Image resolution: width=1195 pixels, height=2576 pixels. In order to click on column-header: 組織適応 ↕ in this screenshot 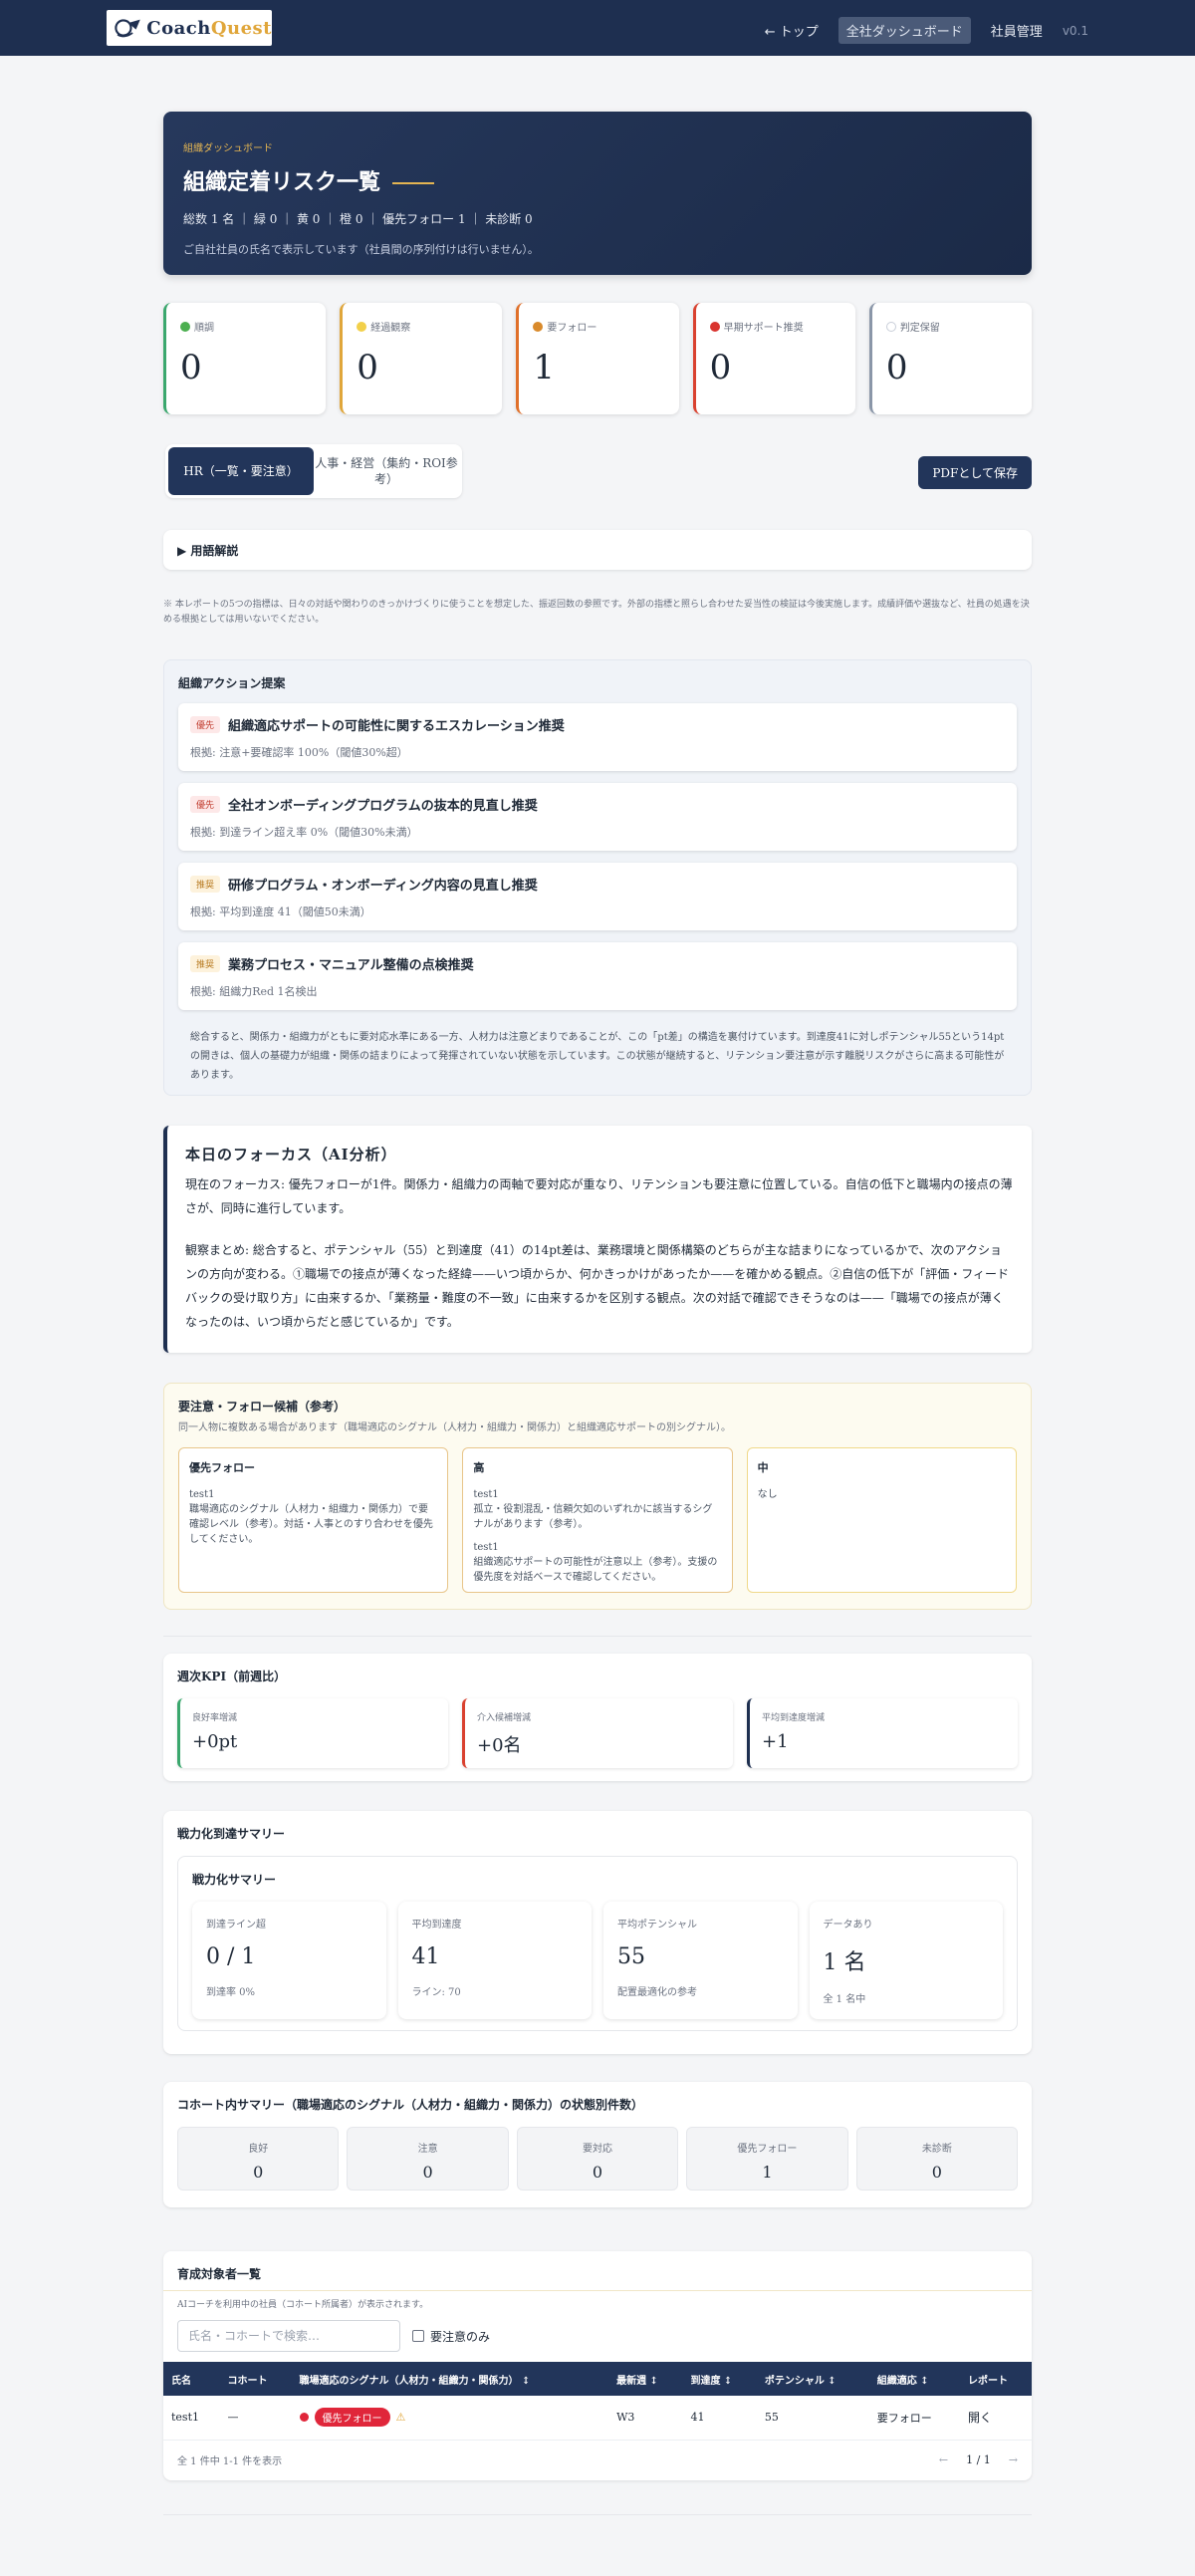, I will do `click(914, 2379)`.